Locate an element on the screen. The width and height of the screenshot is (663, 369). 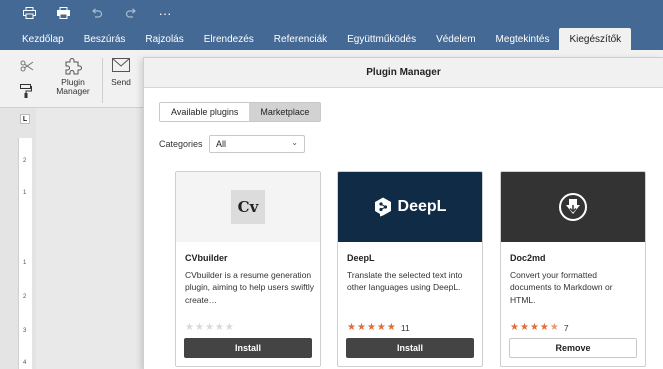
plugin-banner: Cv is located at coordinates (248, 207).